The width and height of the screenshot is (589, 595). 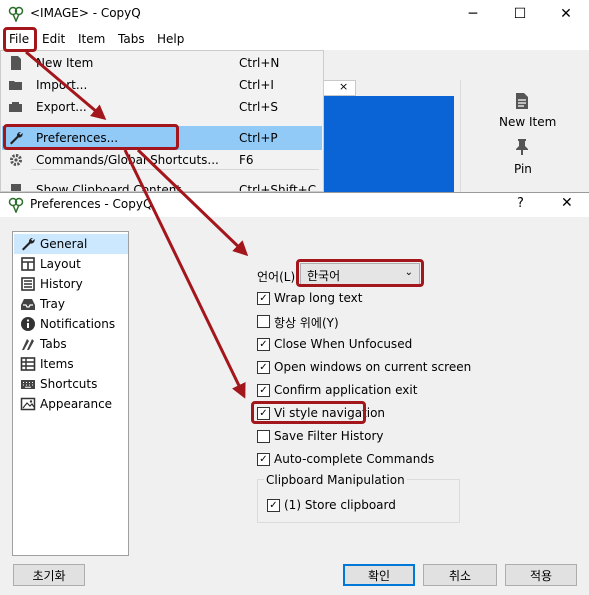 I want to click on category-label: Items, so click(x=57, y=364).